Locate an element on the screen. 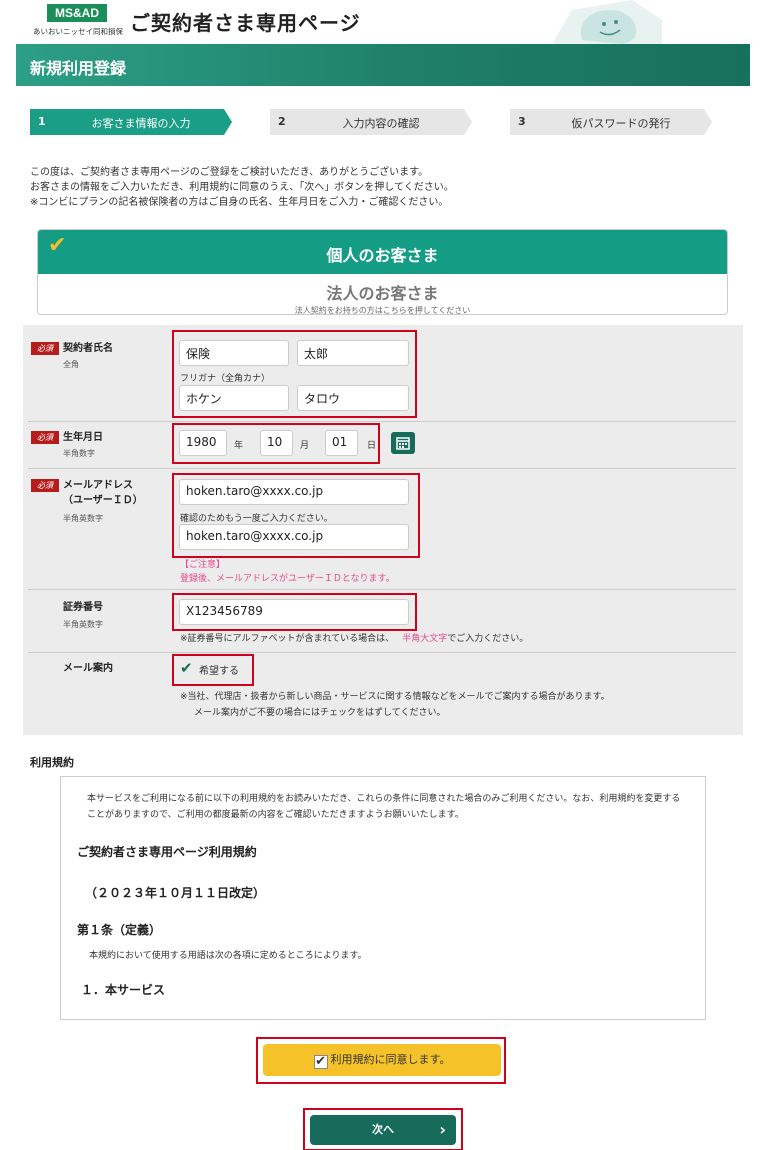  personal-customer-label: 個人のお客さま is located at coordinates (382, 255).